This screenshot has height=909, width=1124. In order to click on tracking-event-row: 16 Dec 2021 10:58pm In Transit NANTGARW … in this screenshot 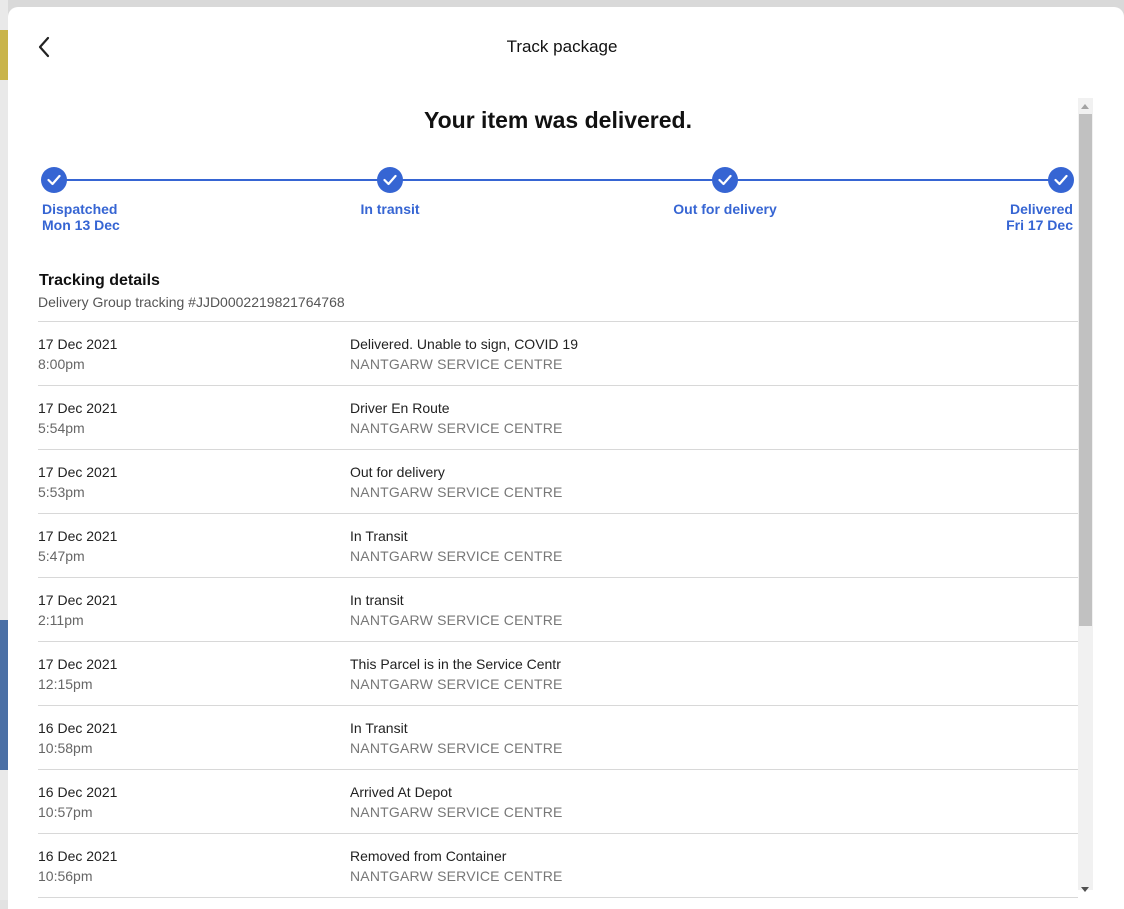, I will do `click(558, 737)`.